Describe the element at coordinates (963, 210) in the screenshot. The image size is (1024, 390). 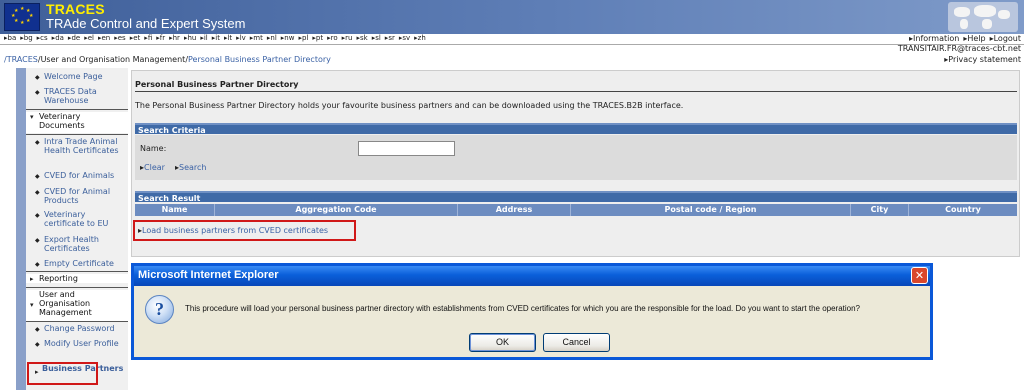
I see `column-header-country: Country` at that location.